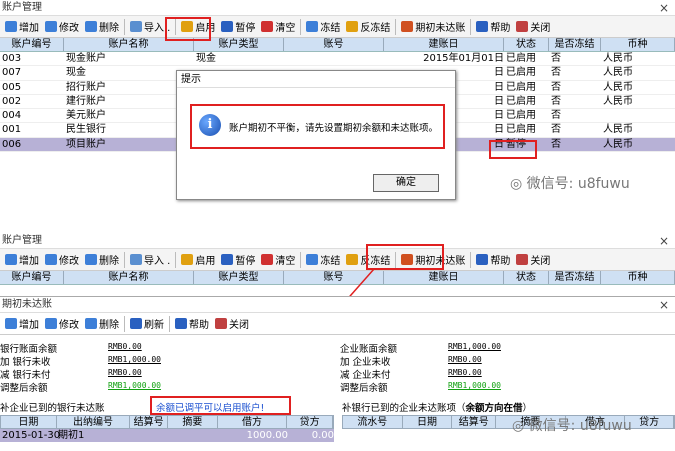 The image size is (675, 451). Describe the element at coordinates (86, 116) in the screenshot. I see `table-cell: 美元账户` at that location.